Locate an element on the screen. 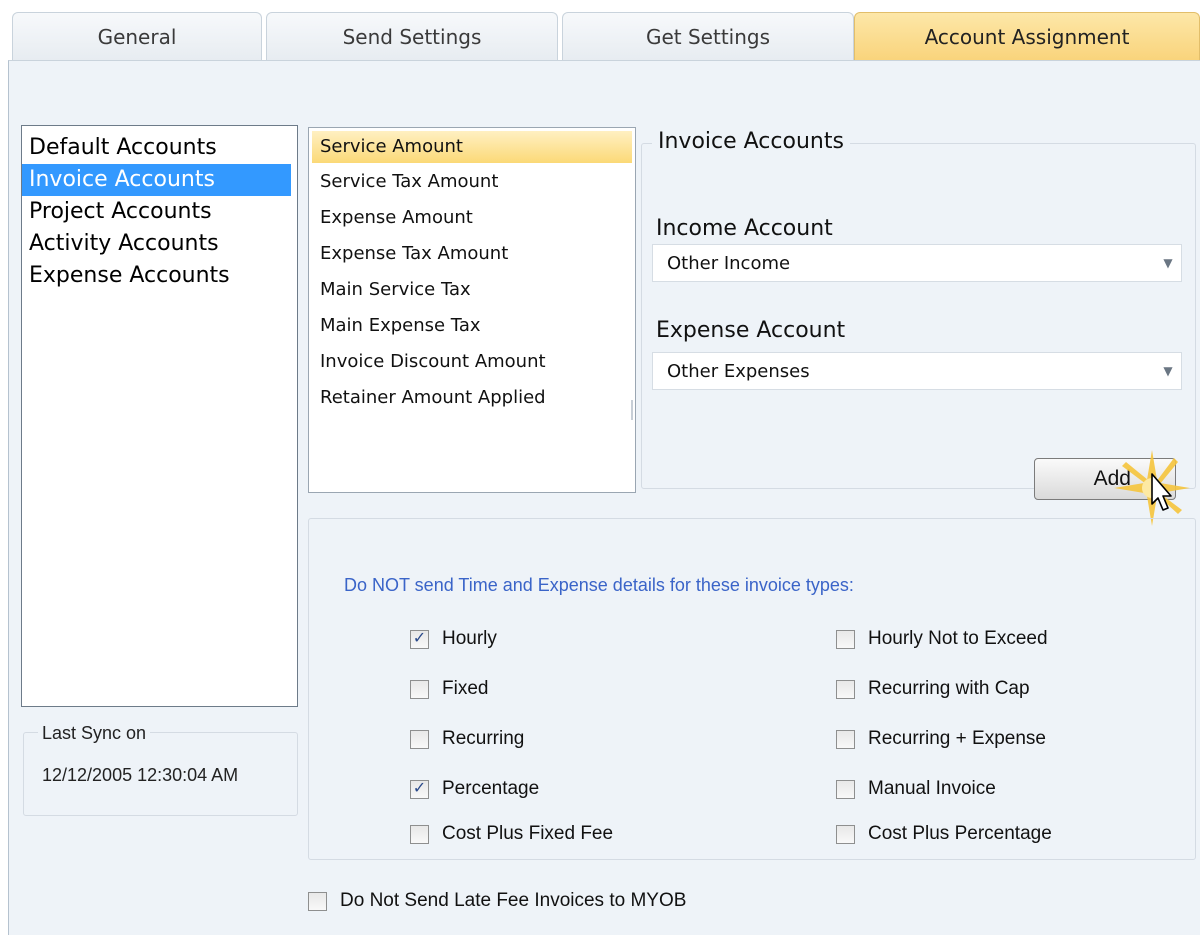  checkbox-label: Recurring + Expense is located at coordinates (957, 738).